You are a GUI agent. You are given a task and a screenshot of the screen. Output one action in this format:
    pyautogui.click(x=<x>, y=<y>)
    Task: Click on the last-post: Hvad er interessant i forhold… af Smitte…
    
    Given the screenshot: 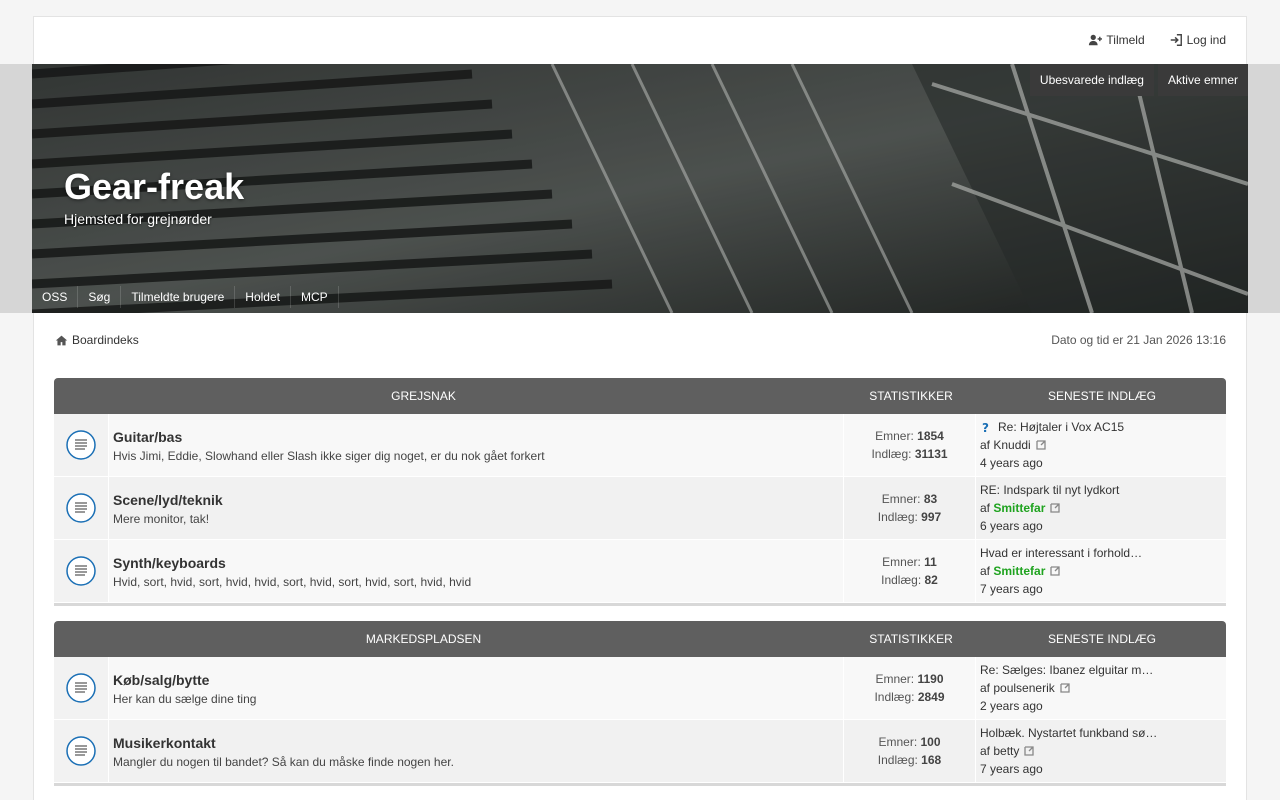 What is the action you would take?
    pyautogui.click(x=1101, y=571)
    